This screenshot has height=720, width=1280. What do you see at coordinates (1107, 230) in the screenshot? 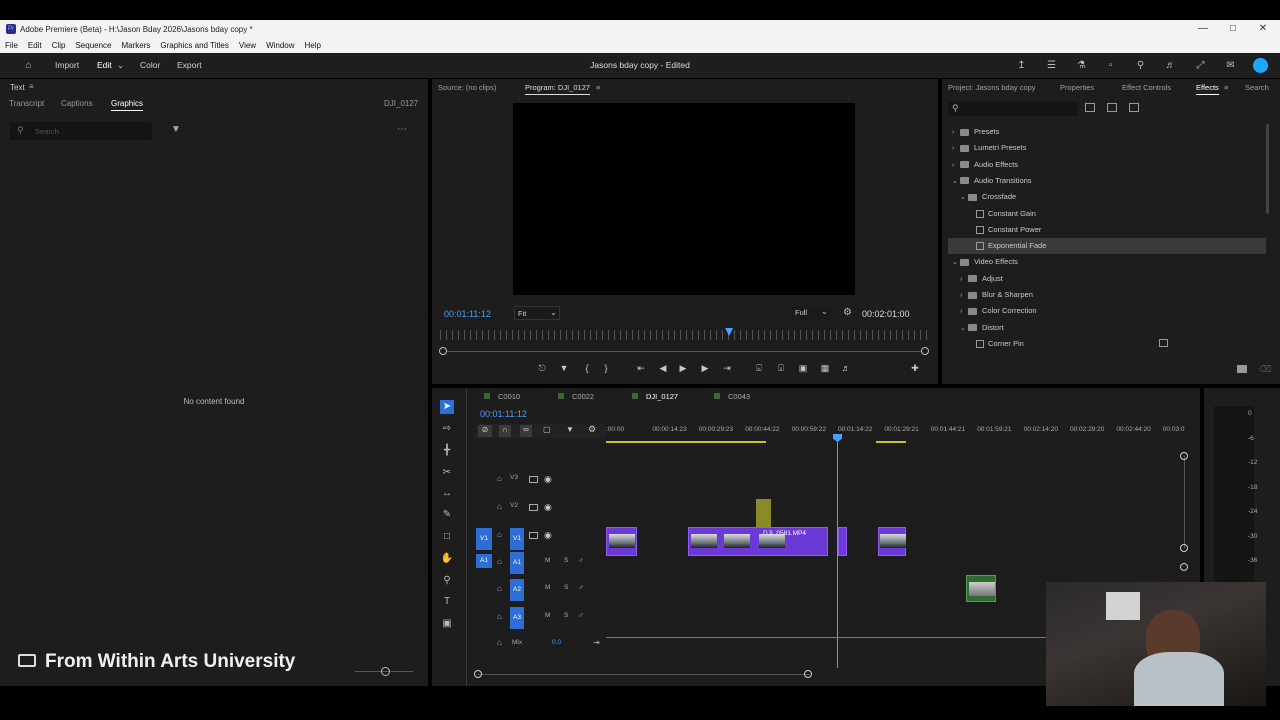
I see `effects-tree-item: Constant Power` at bounding box center [1107, 230].